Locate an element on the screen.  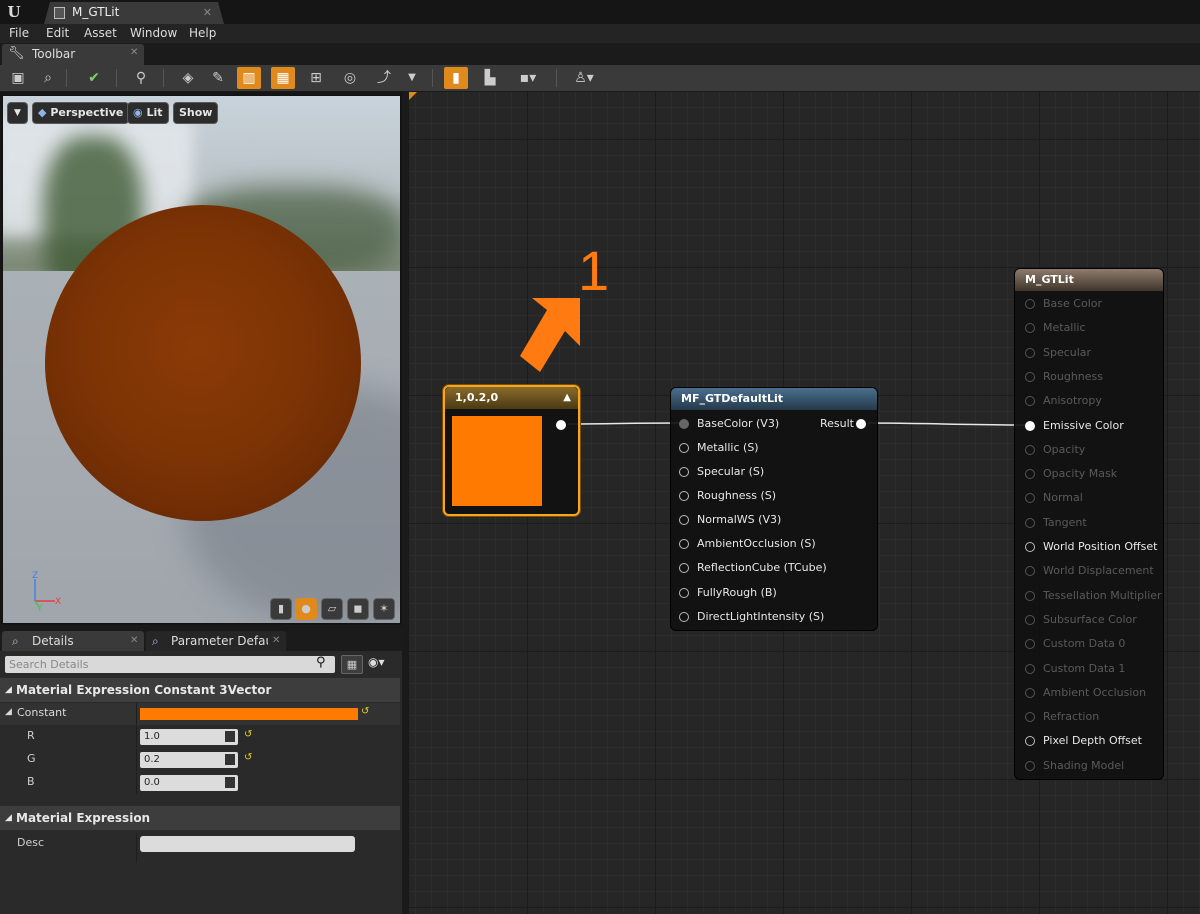
result-pin-row: Normal is located at coordinates (1089, 498).